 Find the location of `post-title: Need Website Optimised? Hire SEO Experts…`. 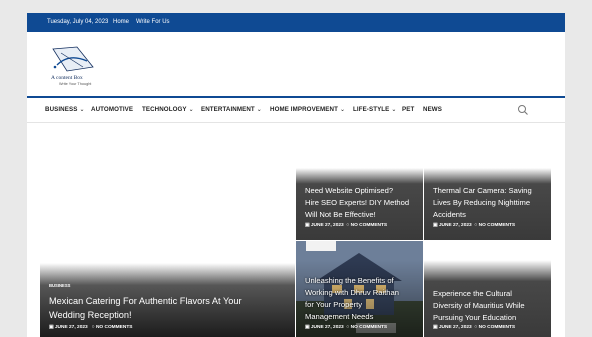

post-title: Need Website Optimised? Hire SEO Experts… is located at coordinates (357, 203).